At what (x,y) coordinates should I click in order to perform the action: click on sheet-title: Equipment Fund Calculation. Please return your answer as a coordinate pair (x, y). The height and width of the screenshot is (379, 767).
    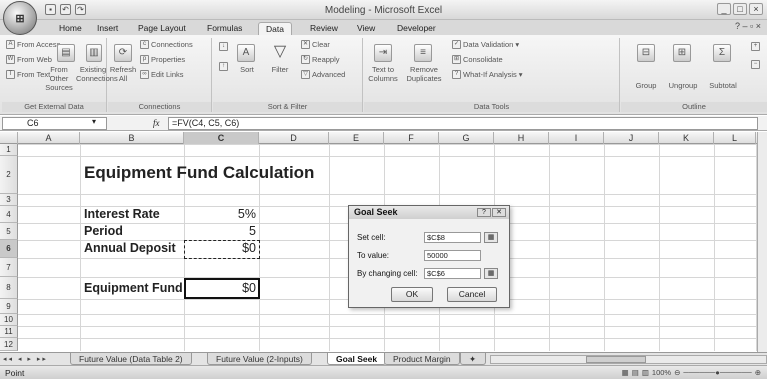
    Looking at the image, I should click on (199, 173).